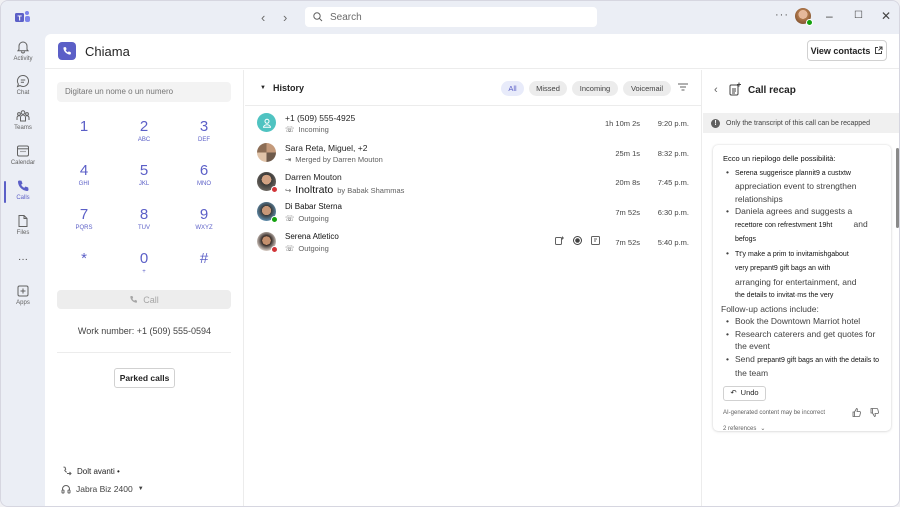 The height and width of the screenshot is (507, 900). I want to click on references-toggle: 2 references ⌄, so click(803, 429).